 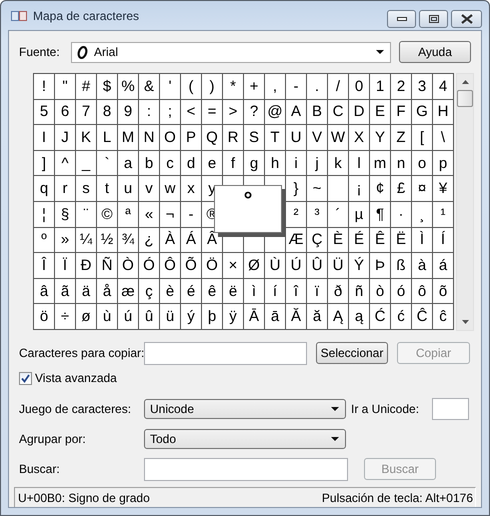 I want to click on character-cell: *, so click(x=233, y=86).